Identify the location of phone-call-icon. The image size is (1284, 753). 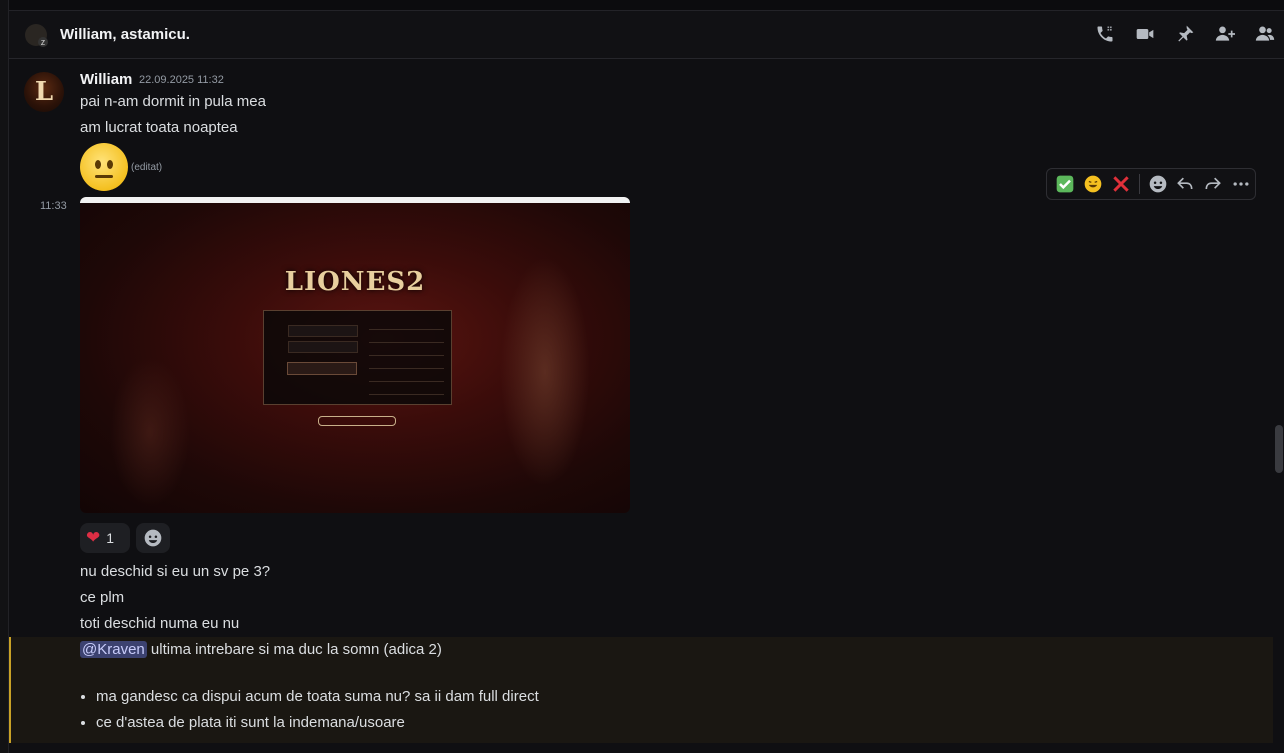
(1105, 34).